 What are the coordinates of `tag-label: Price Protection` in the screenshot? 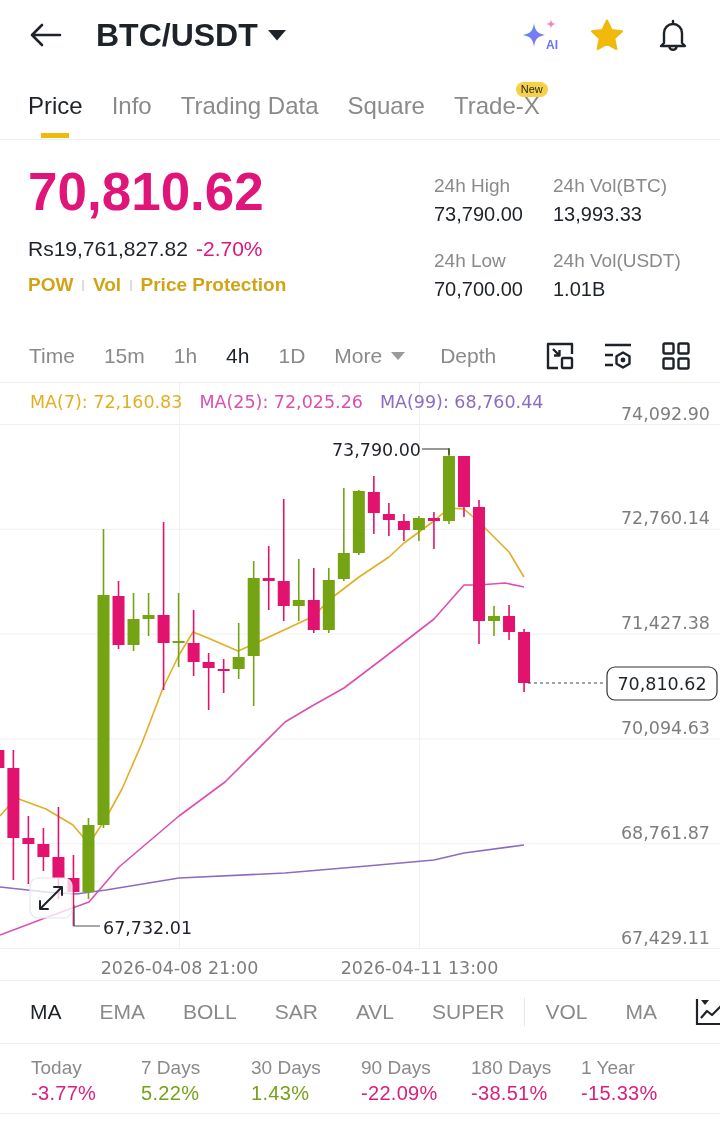 It's located at (213, 285).